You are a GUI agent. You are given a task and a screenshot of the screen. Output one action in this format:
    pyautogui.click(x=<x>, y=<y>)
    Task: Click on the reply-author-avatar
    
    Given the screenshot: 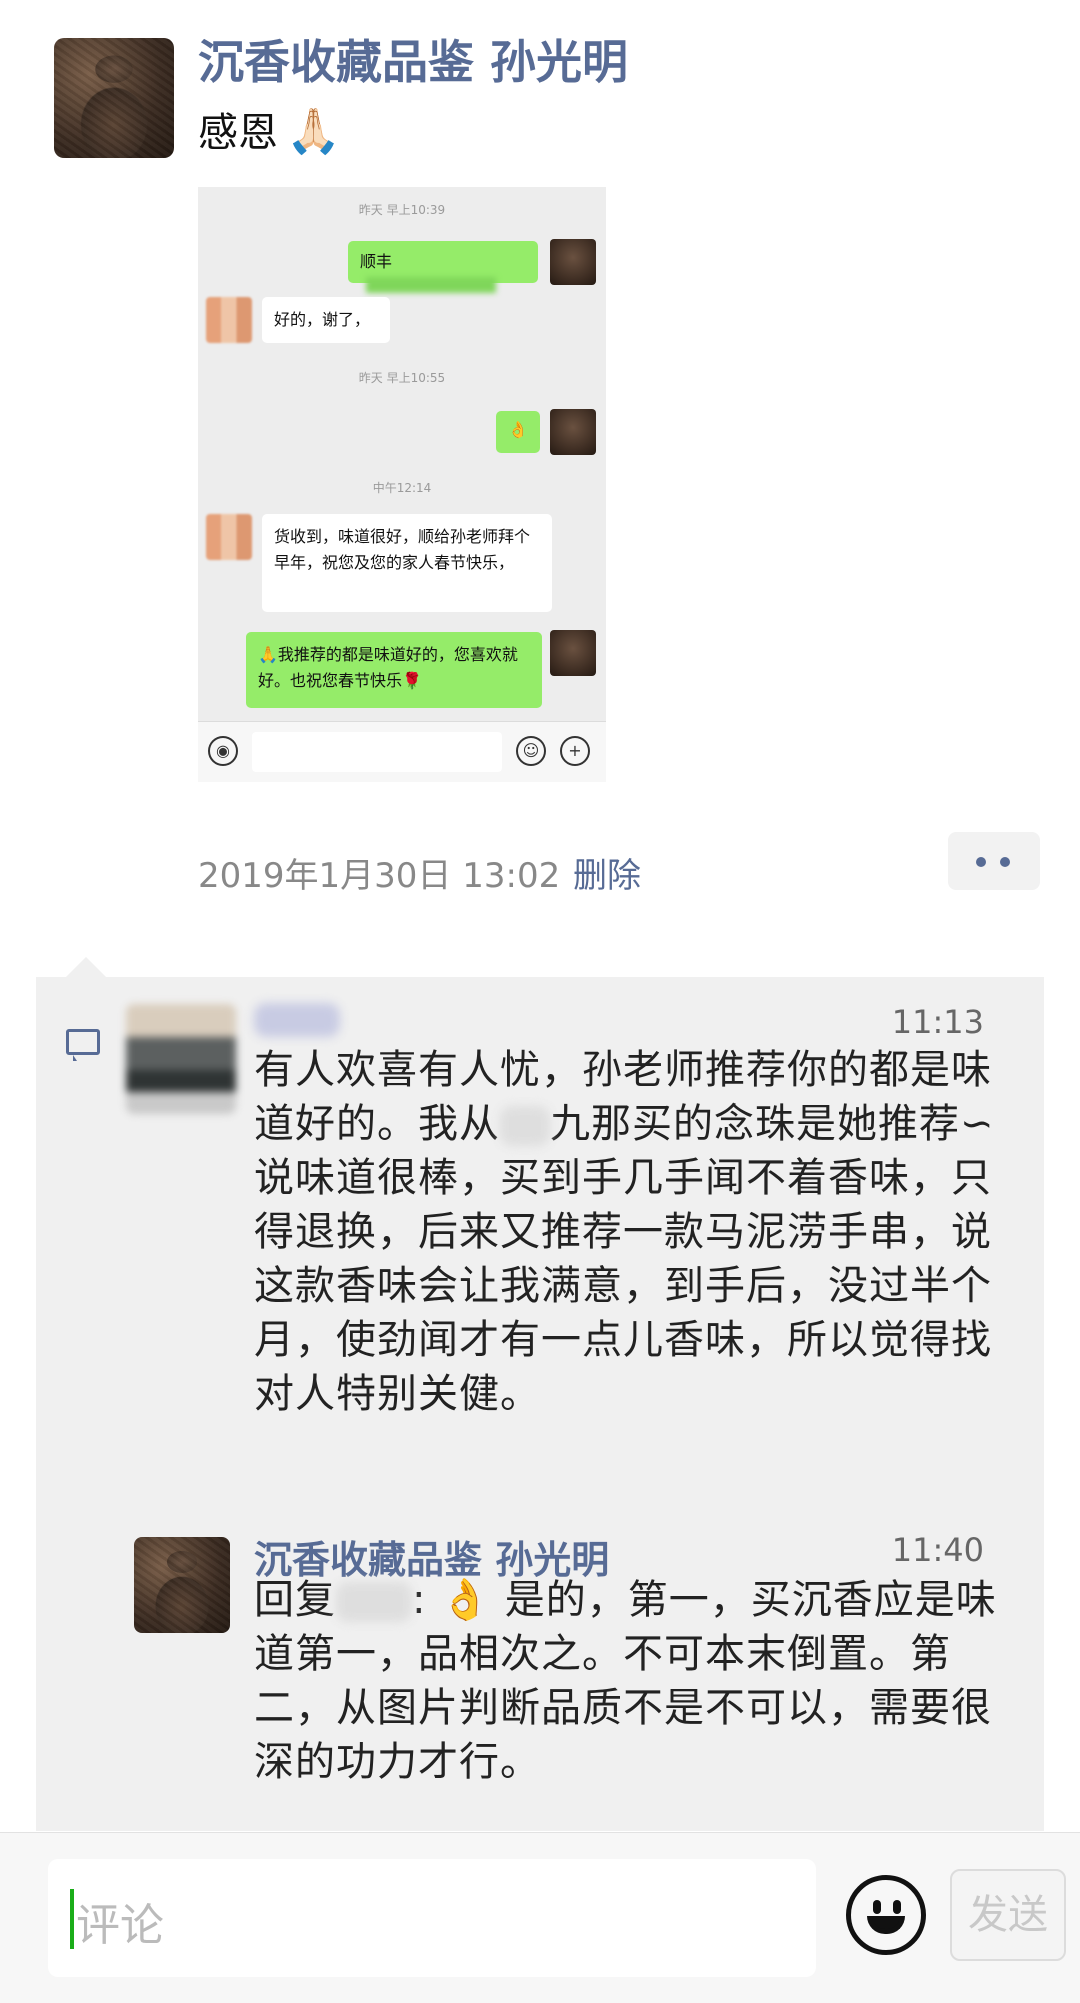 What is the action you would take?
    pyautogui.click(x=182, y=1585)
    